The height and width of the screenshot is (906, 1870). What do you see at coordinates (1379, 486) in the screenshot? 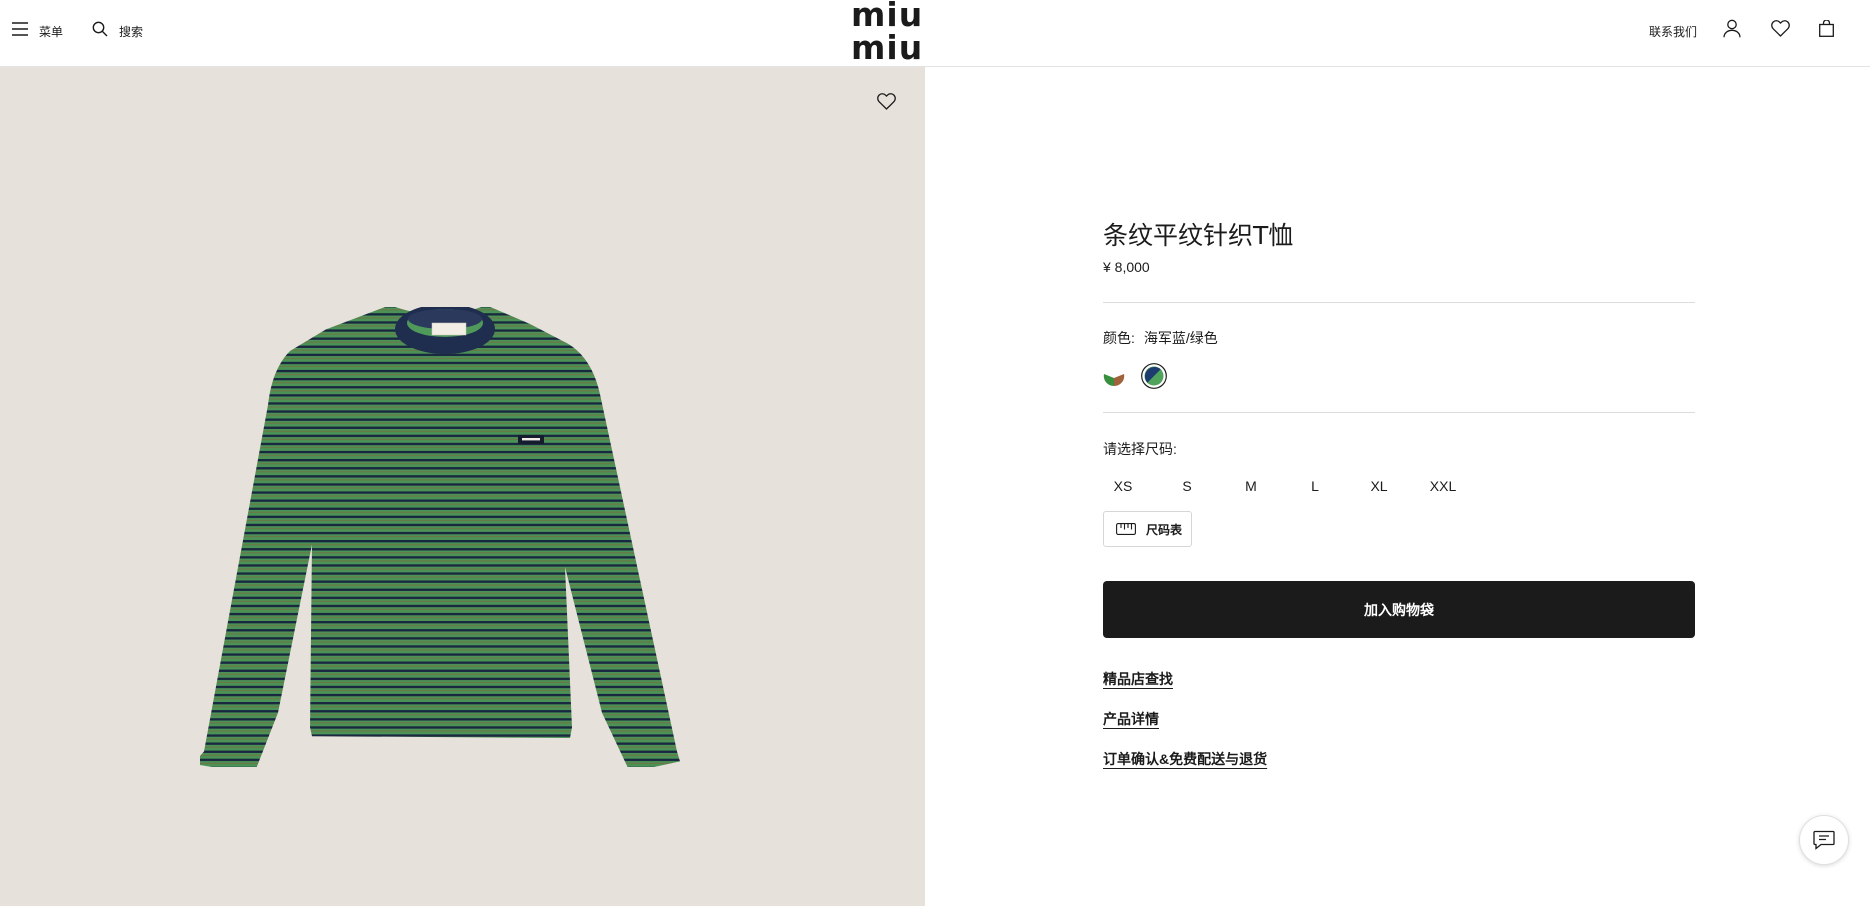
I see `size-option-xl: XL` at bounding box center [1379, 486].